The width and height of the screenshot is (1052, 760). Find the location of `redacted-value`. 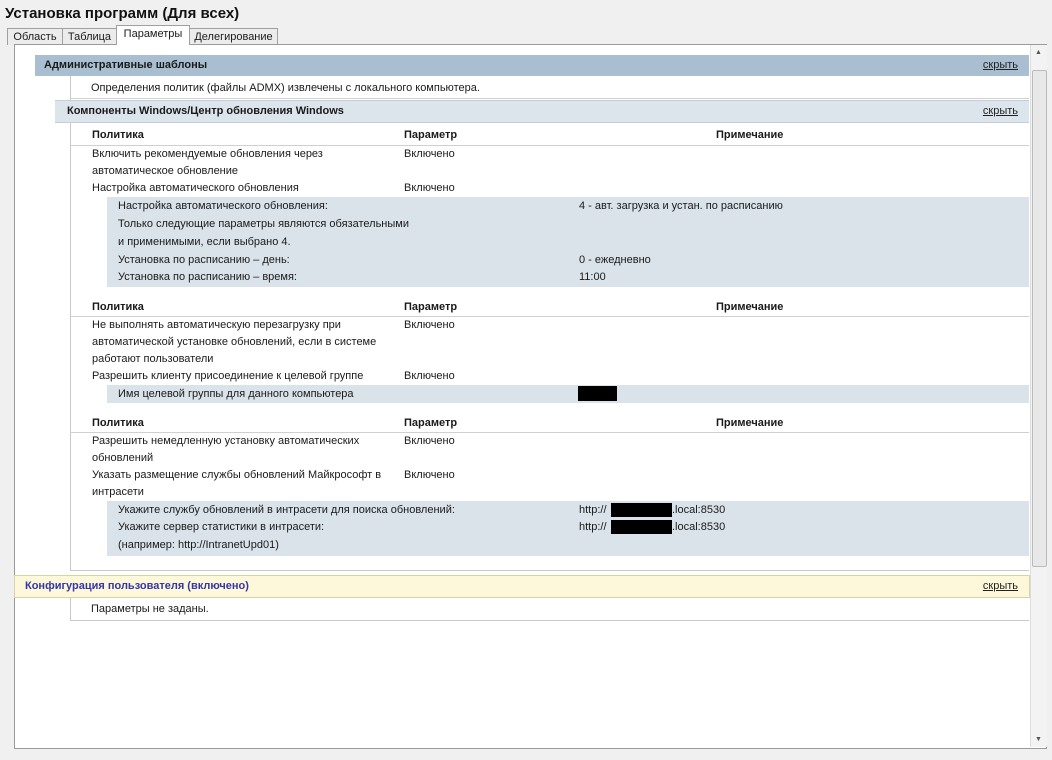

redacted-value is located at coordinates (597, 393).